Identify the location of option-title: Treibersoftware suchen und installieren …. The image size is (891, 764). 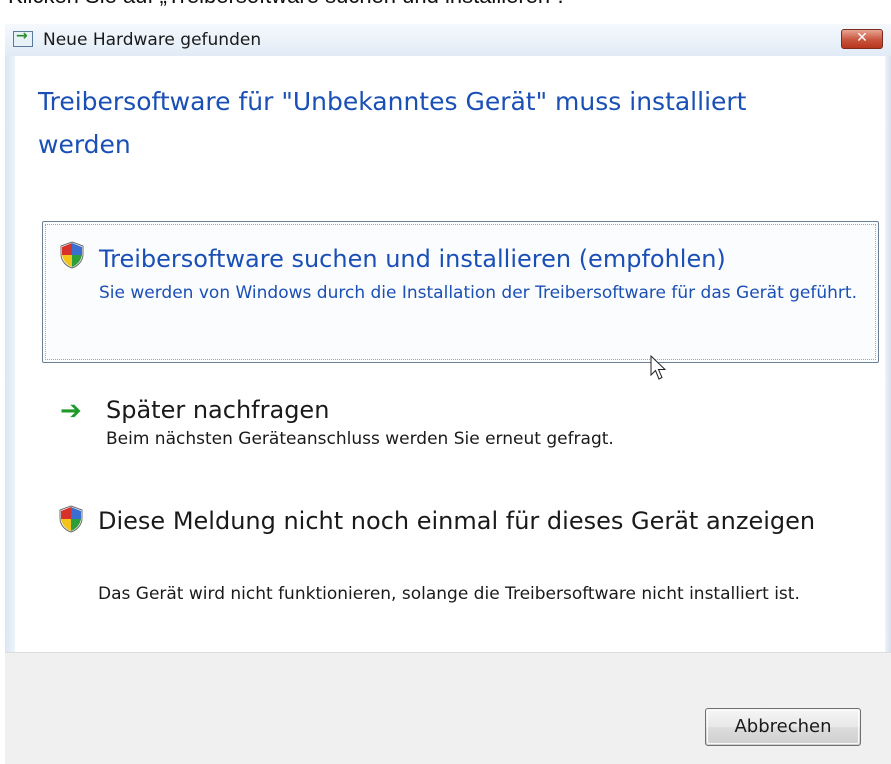
(412, 259).